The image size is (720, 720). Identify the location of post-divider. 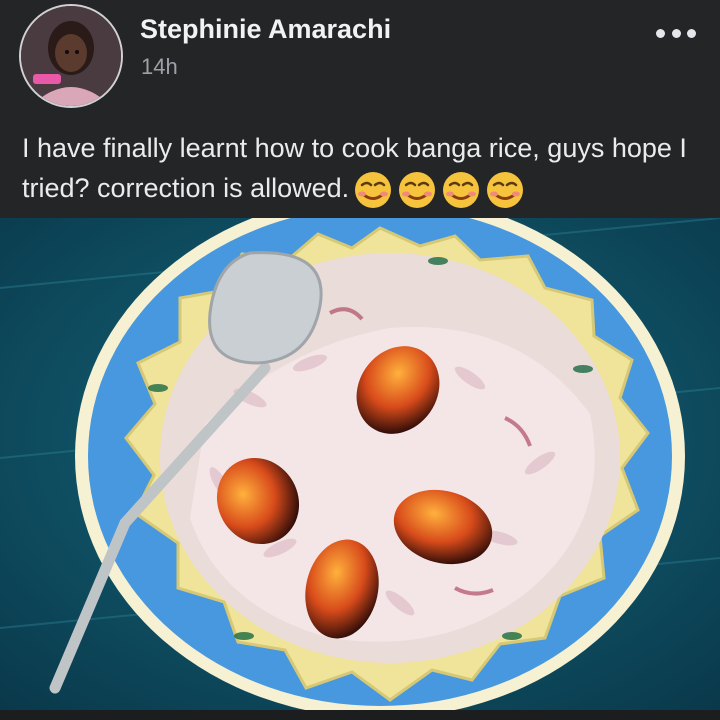
(360, 715).